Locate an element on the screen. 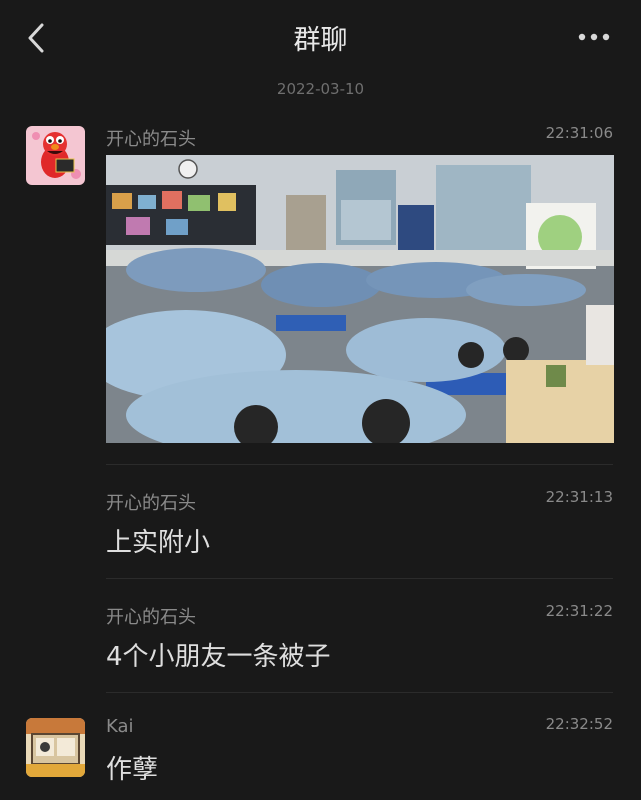 The height and width of the screenshot is (800, 641). chat-title: 群聊 is located at coordinates (320, 40).